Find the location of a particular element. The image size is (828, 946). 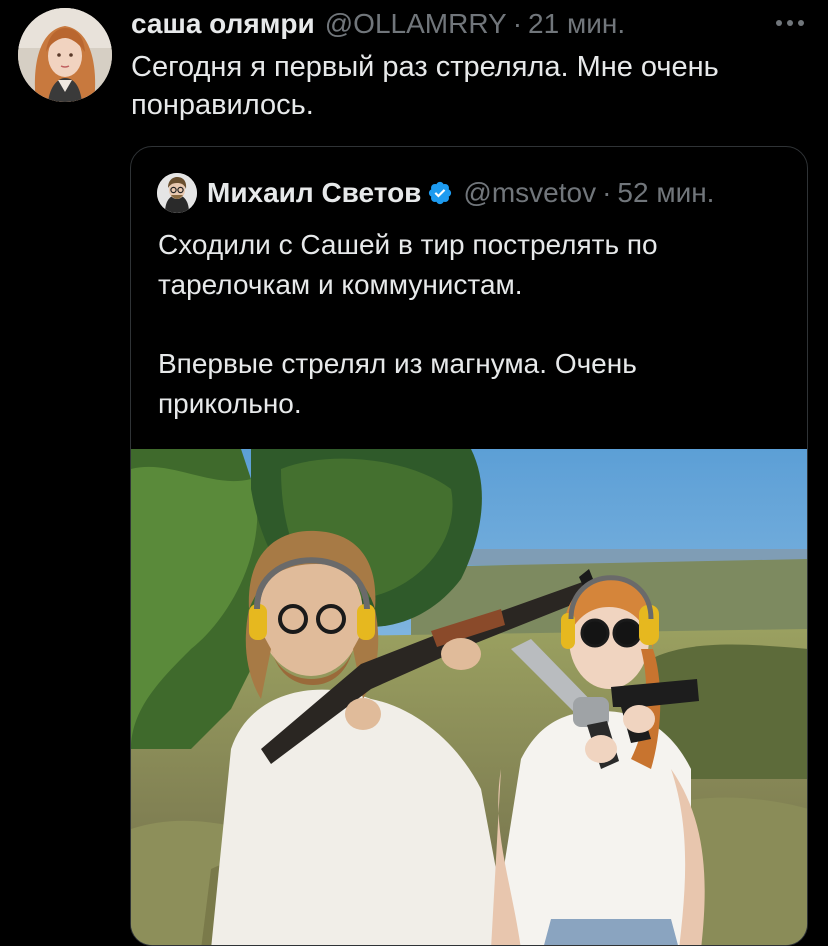

author-avatar is located at coordinates (65, 55).